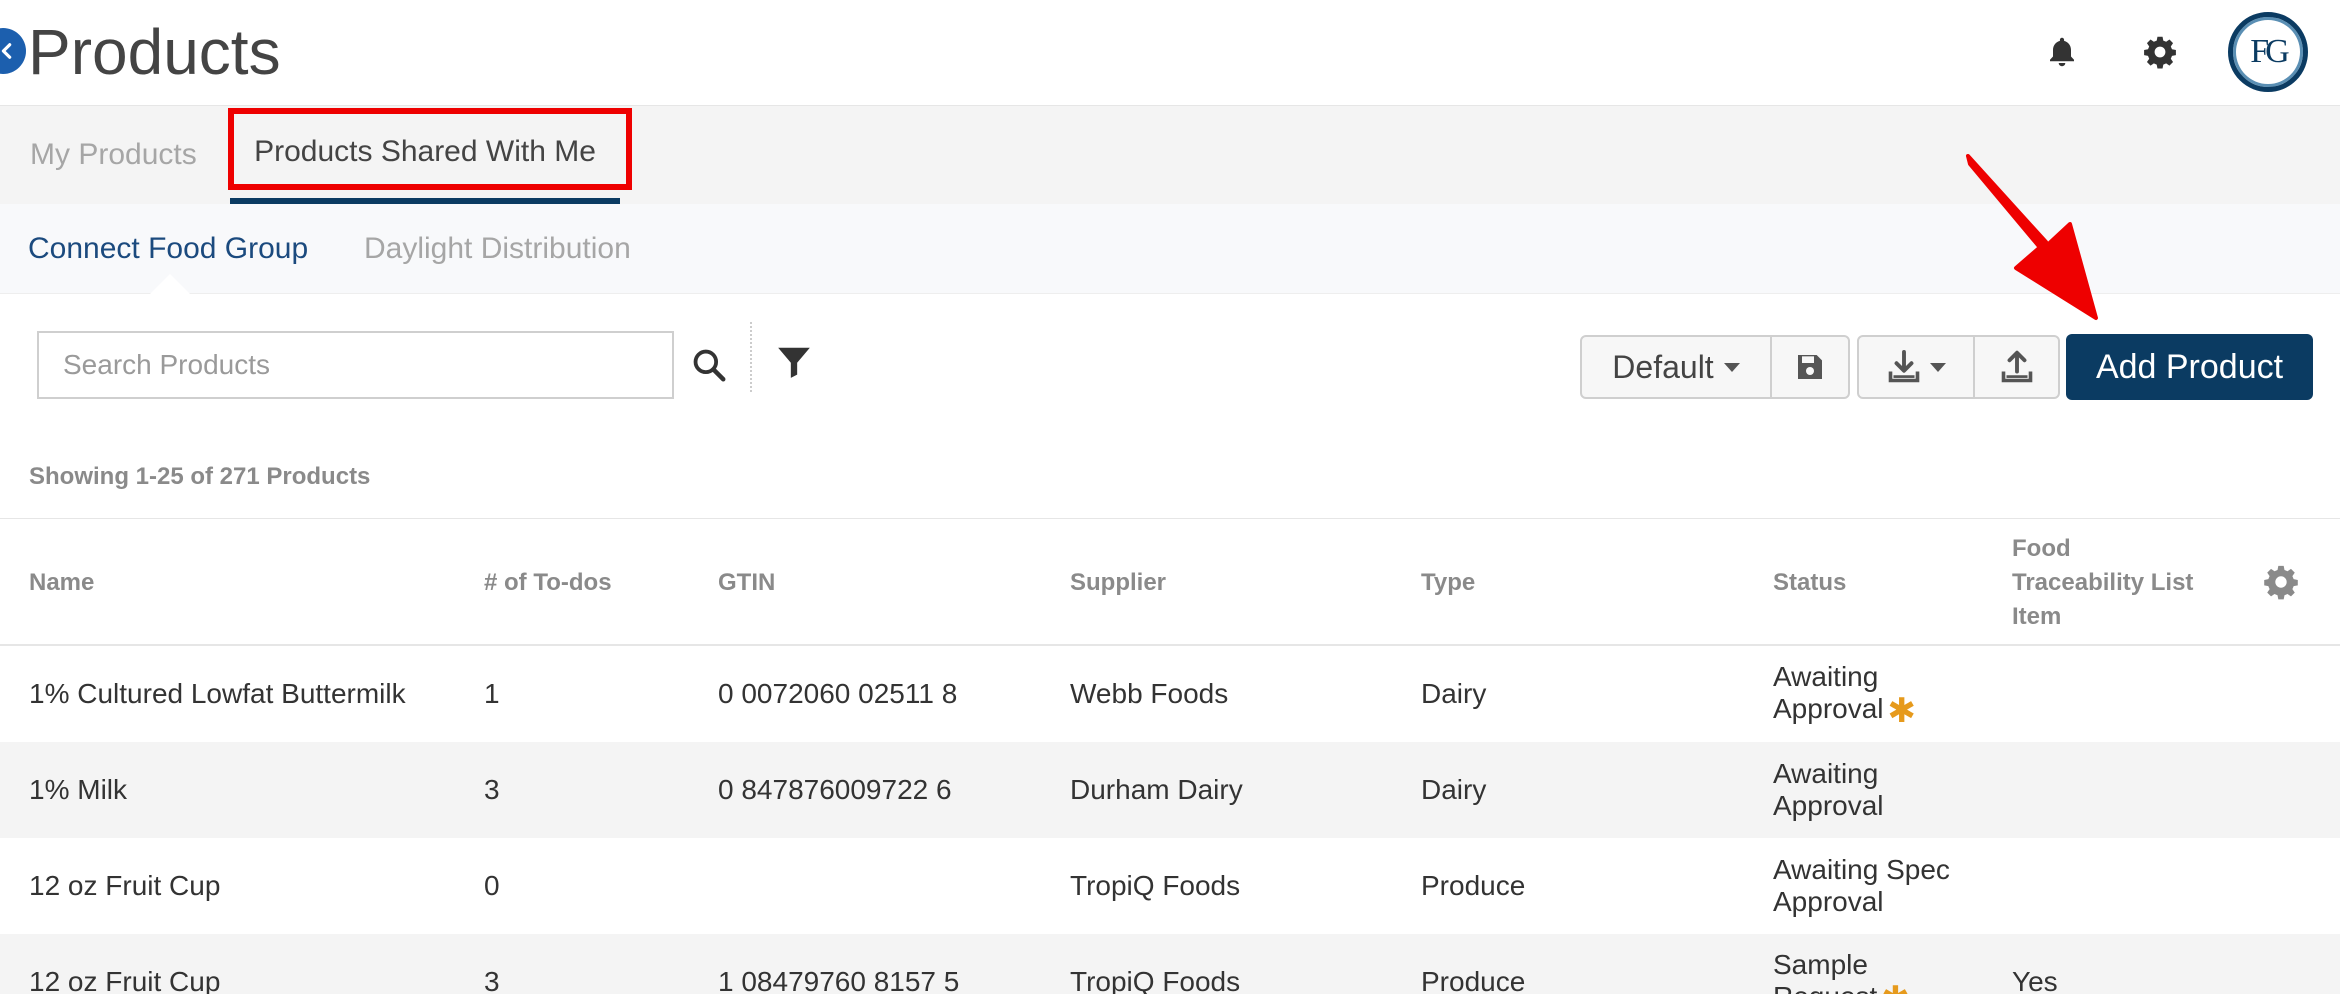 The height and width of the screenshot is (994, 2340). What do you see at coordinates (1828, 789) in the screenshot?
I see `cell-status: Awaiting Approval` at bounding box center [1828, 789].